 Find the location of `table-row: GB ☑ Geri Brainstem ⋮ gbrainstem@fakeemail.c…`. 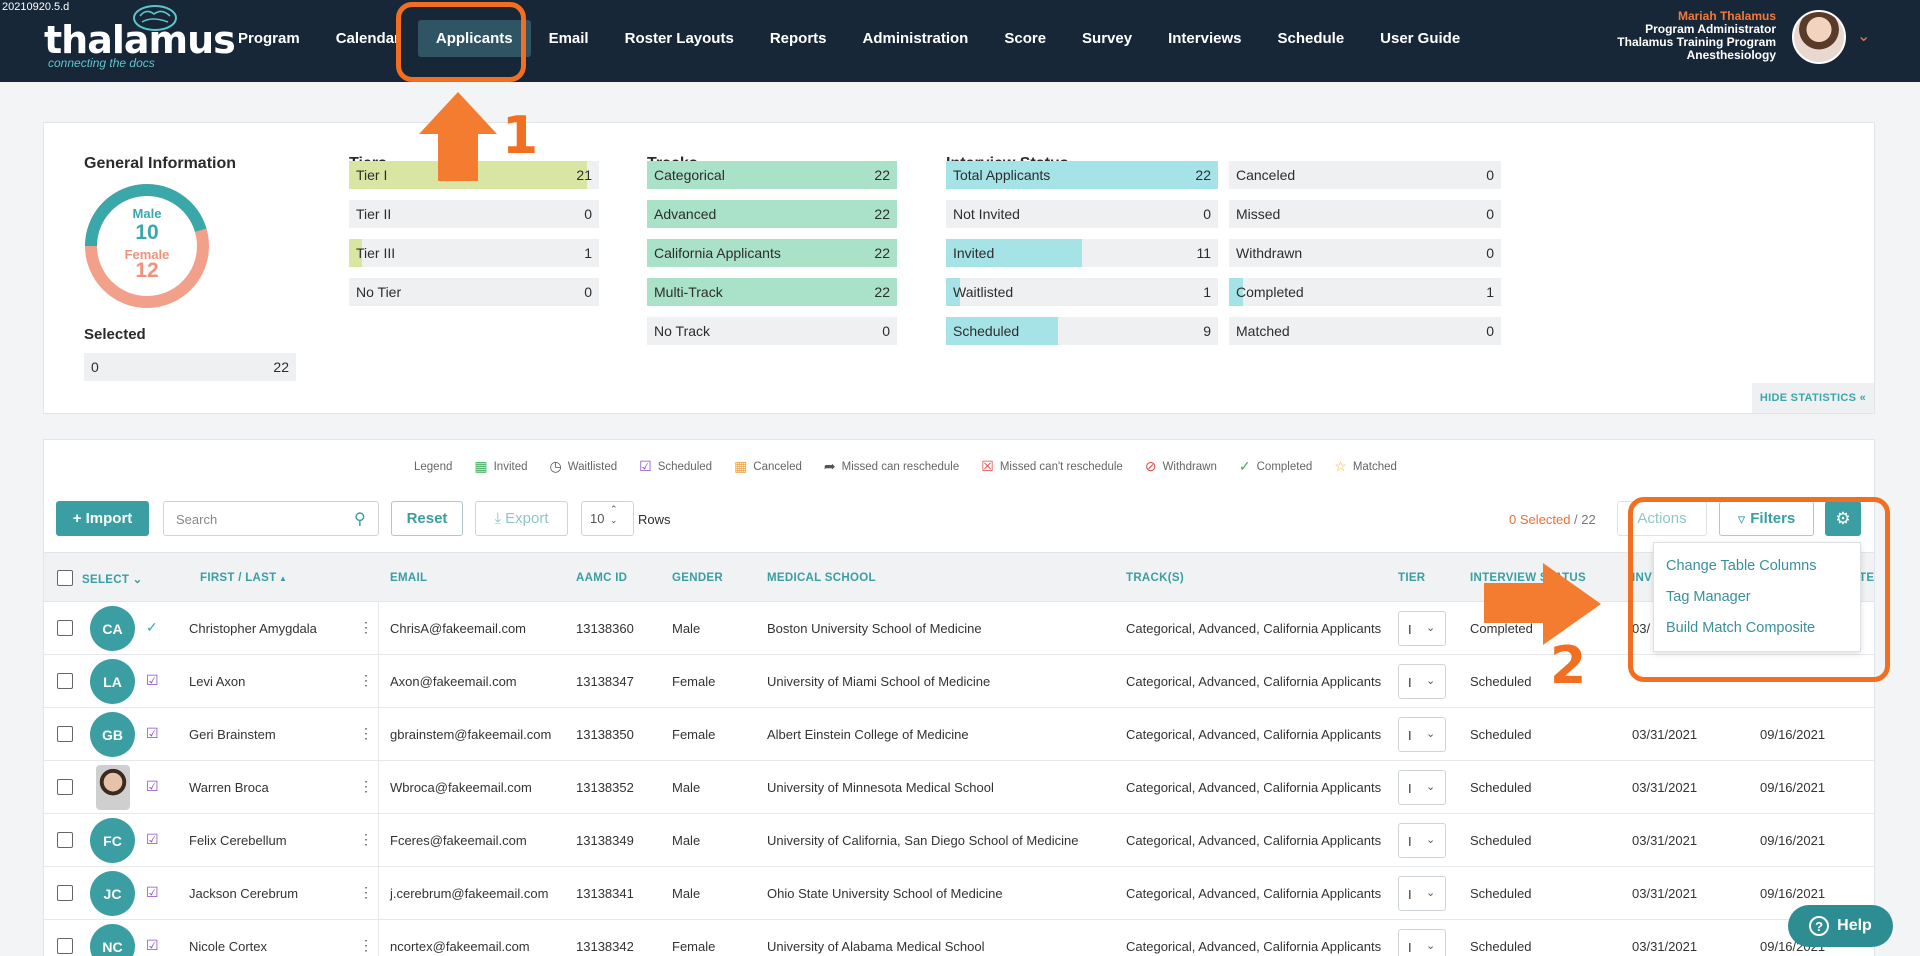

table-row: GB ☑ Geri Brainstem ⋮ gbrainstem@fakeemail.c… is located at coordinates (959, 734).